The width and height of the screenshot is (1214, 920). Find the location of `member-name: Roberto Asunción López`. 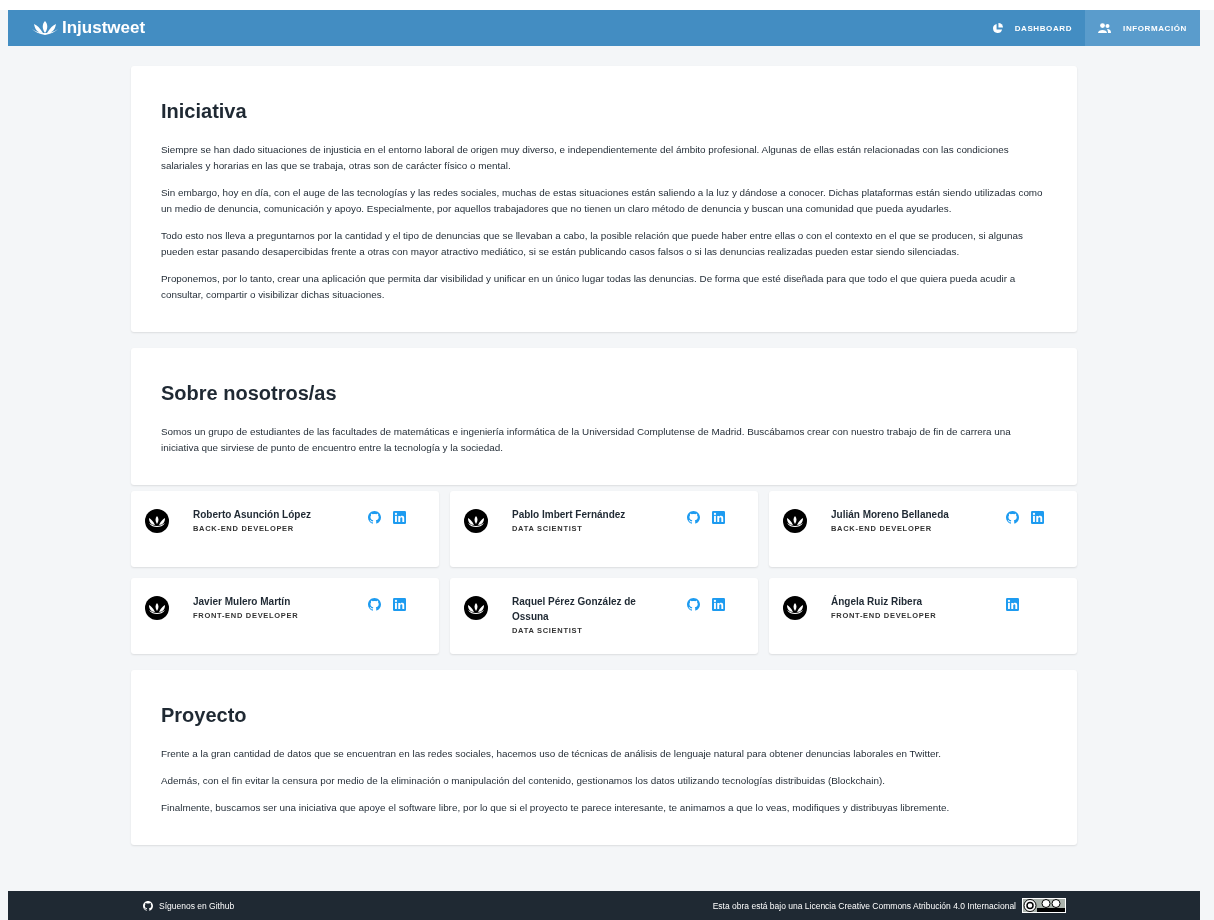

member-name: Roberto Asunción López is located at coordinates (252, 515).